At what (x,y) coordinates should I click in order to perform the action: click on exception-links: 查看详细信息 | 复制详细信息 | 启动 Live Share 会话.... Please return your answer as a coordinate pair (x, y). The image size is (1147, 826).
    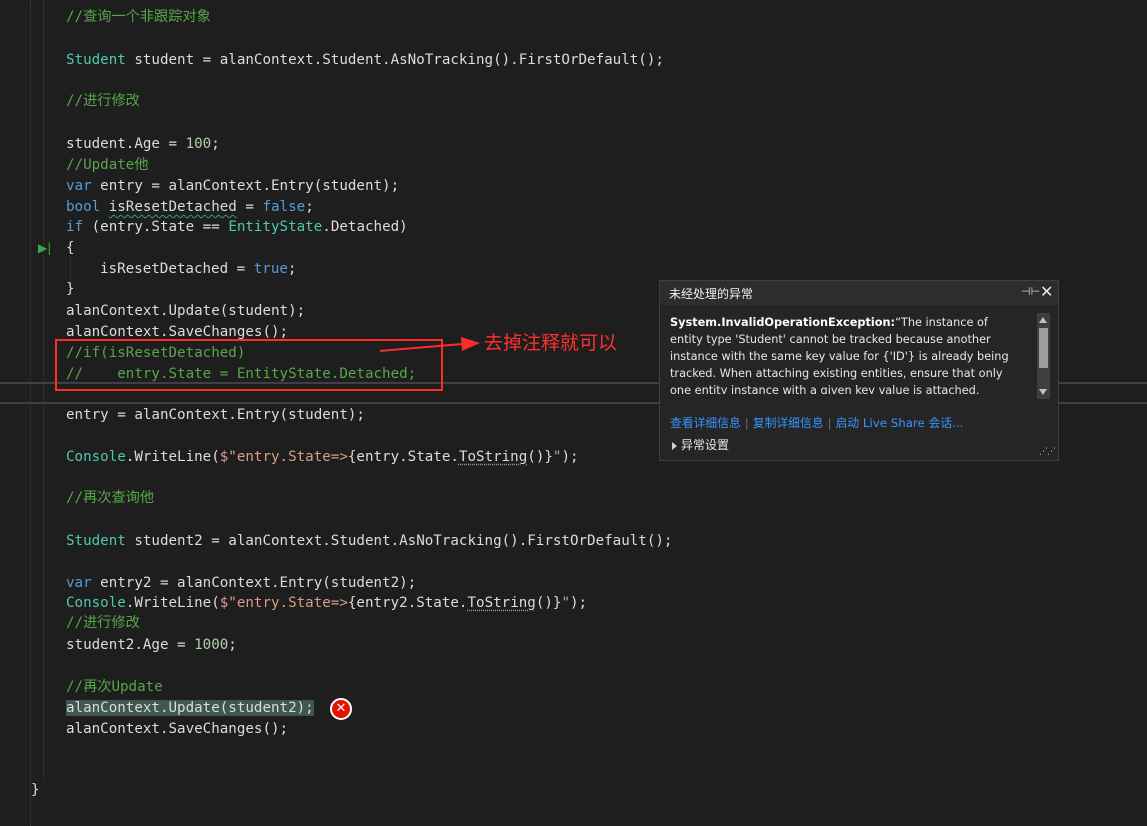
    Looking at the image, I should click on (816, 422).